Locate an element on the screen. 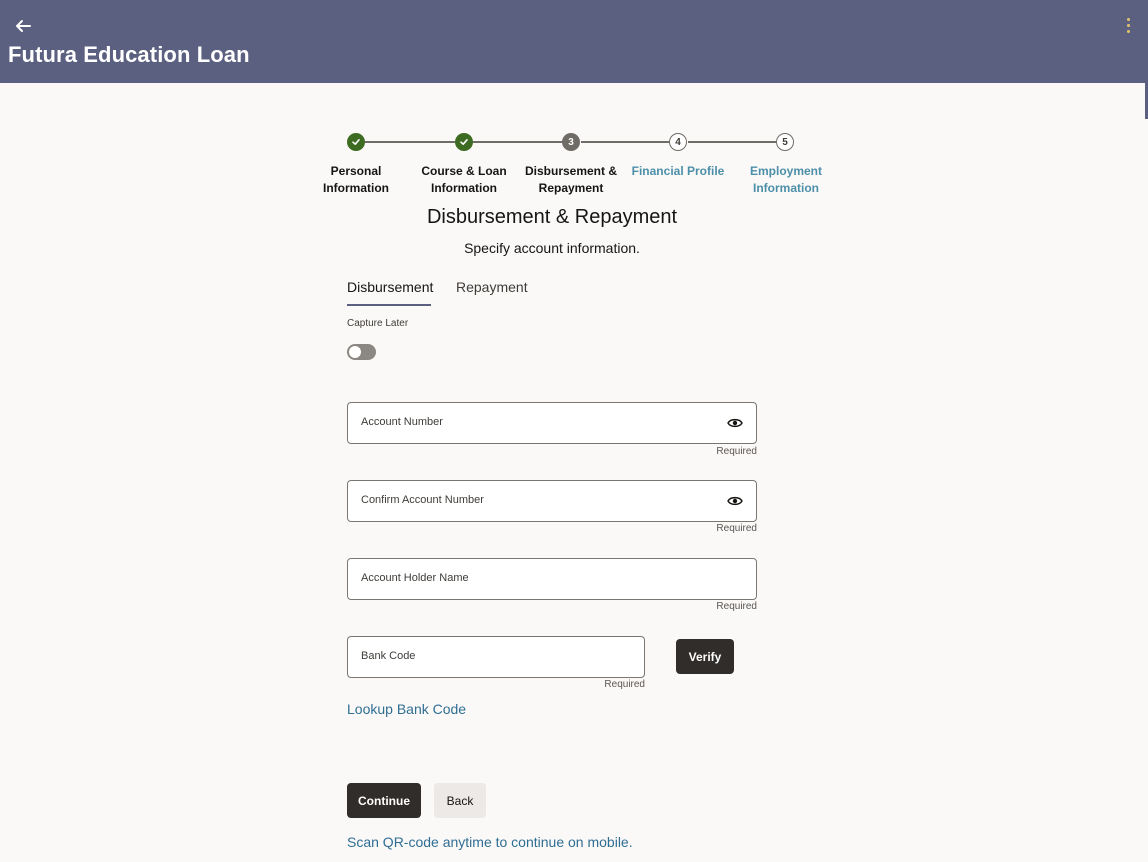 The height and width of the screenshot is (862, 1148). account-number-field: Account Number is located at coordinates (552, 423).